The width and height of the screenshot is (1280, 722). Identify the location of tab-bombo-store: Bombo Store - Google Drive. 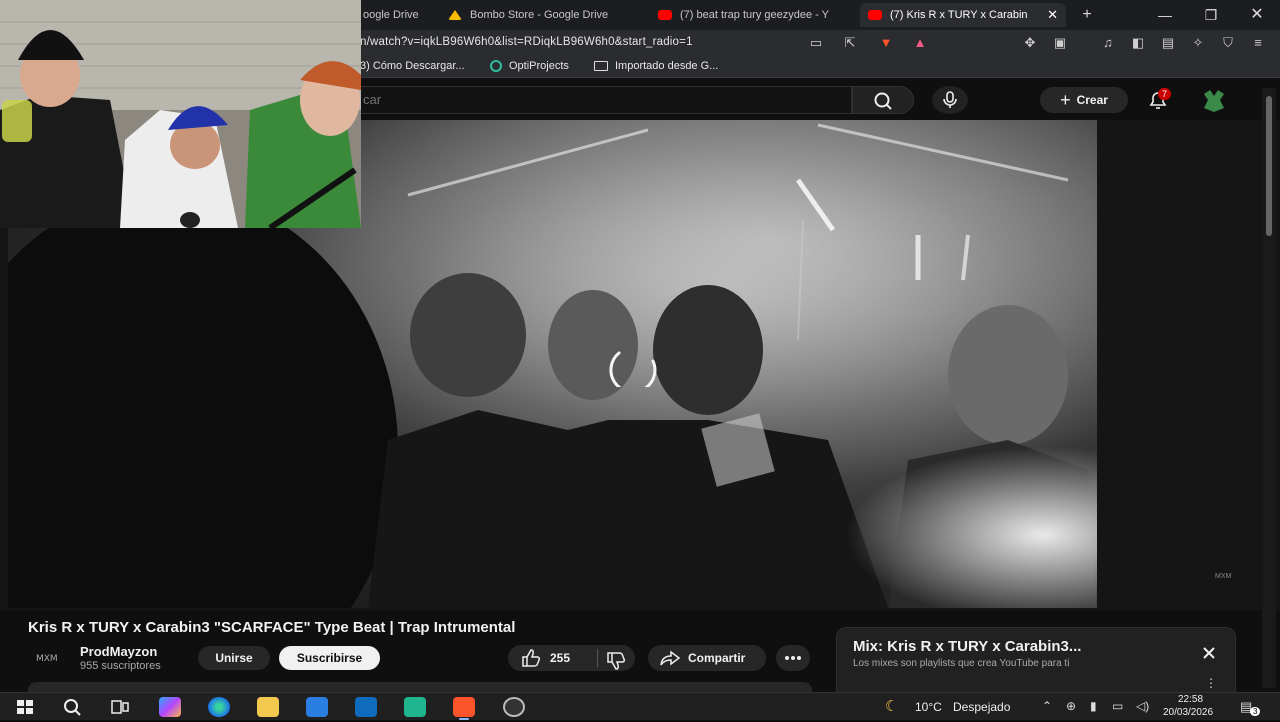
(542, 15).